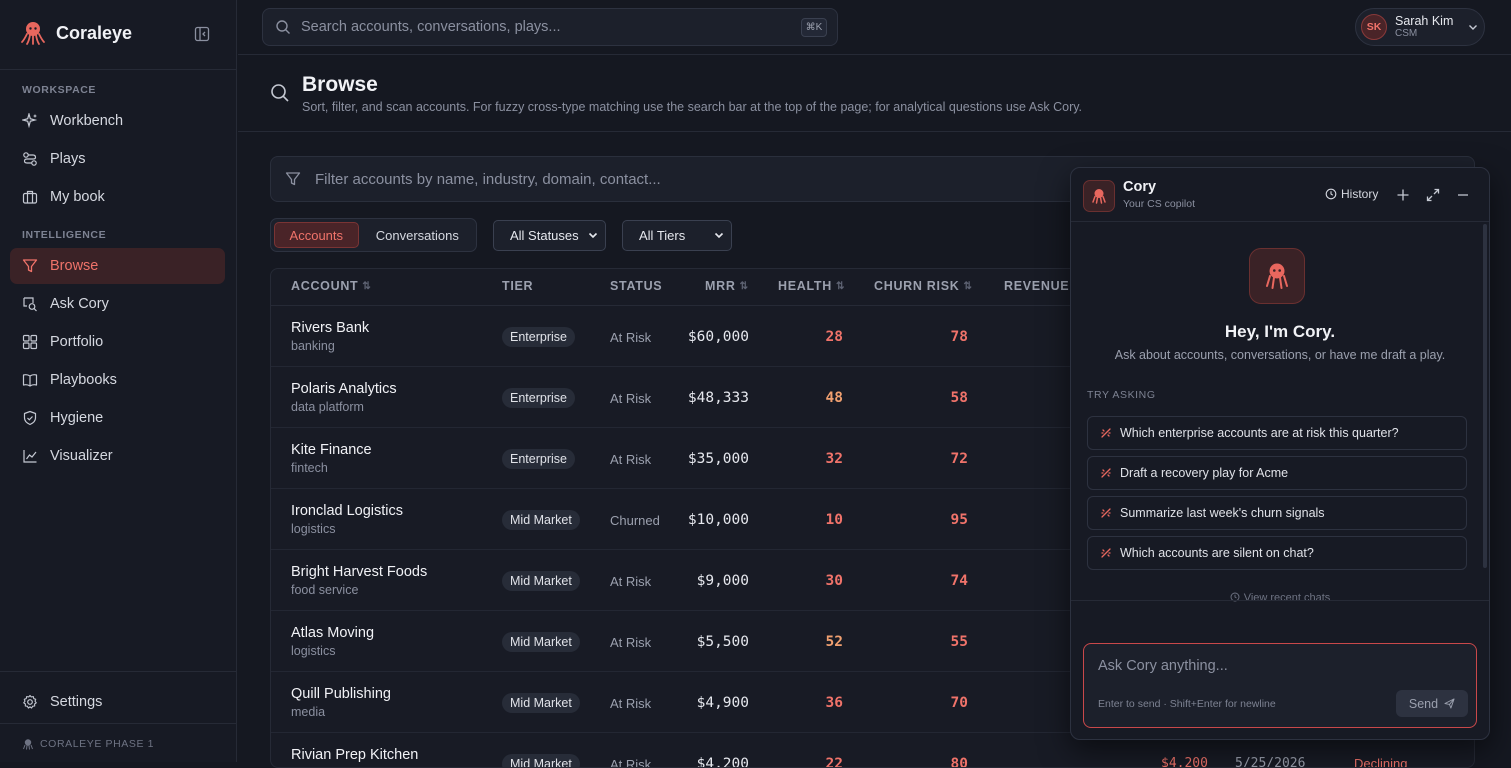 The image size is (1511, 768). Describe the element at coordinates (117, 380) in the screenshot. I see `sidebar-item-playbooks: Playbooks` at that location.